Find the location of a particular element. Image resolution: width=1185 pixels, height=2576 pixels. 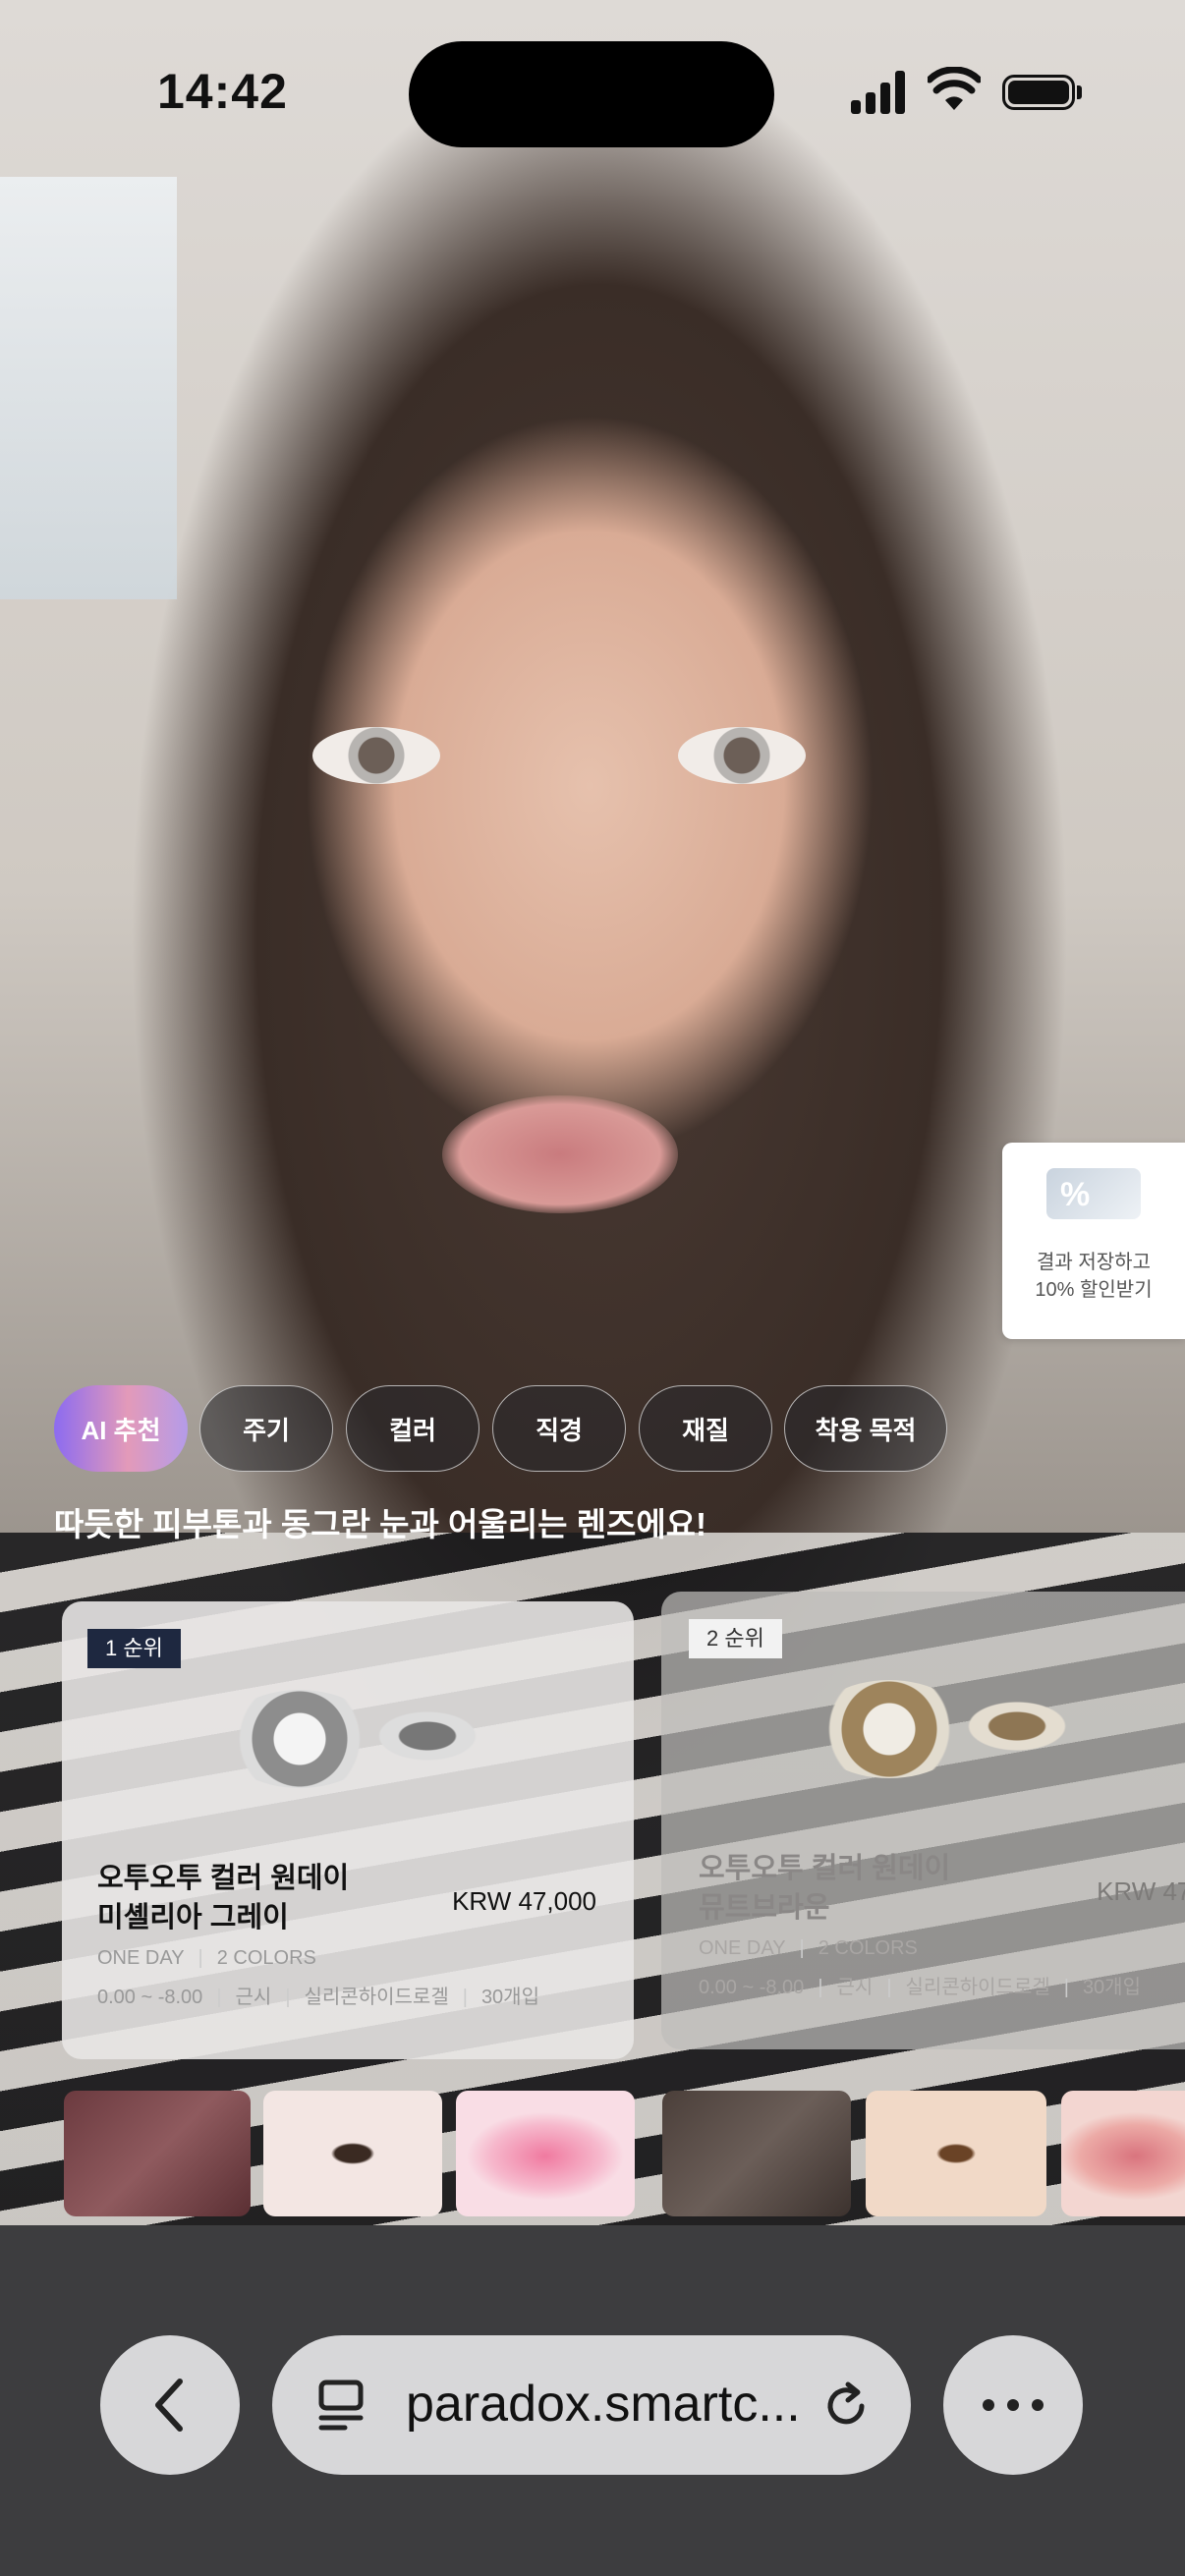

left-eye is located at coordinates (376, 755).